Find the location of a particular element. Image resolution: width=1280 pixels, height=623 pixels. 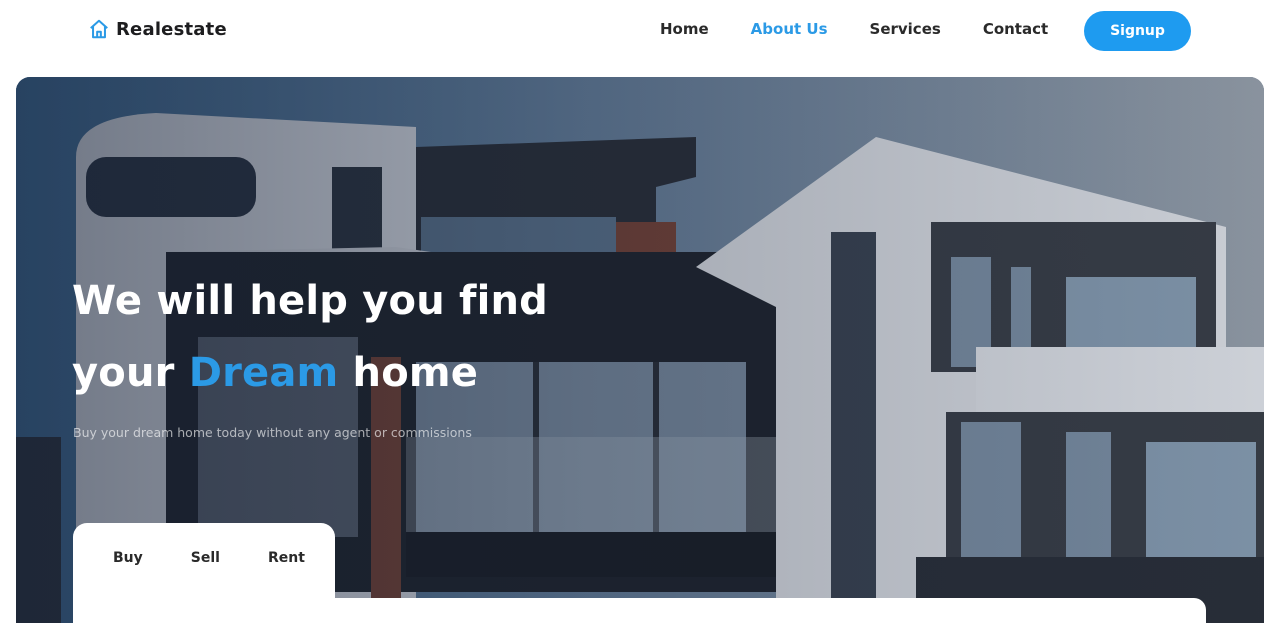

hero-title: We will help you find your Dream home is located at coordinates (310, 337).